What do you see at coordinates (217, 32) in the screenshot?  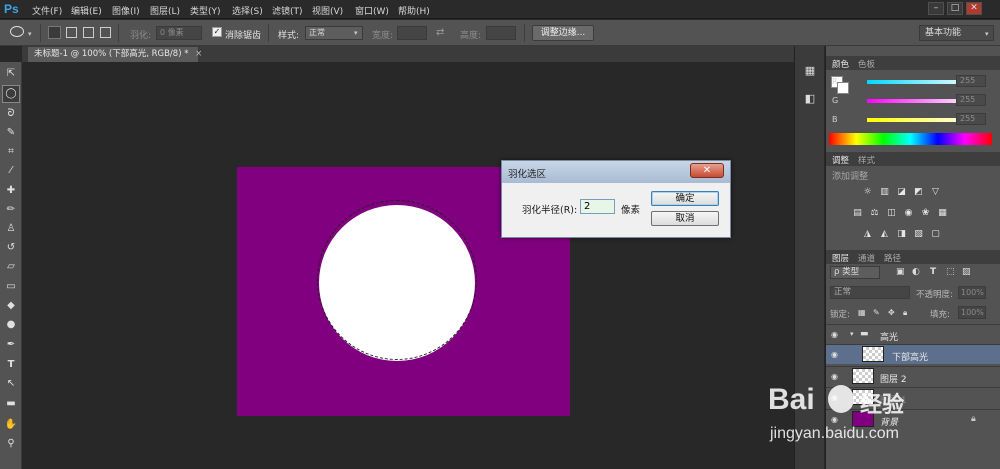 I see `antialias-checkbox: ✓` at bounding box center [217, 32].